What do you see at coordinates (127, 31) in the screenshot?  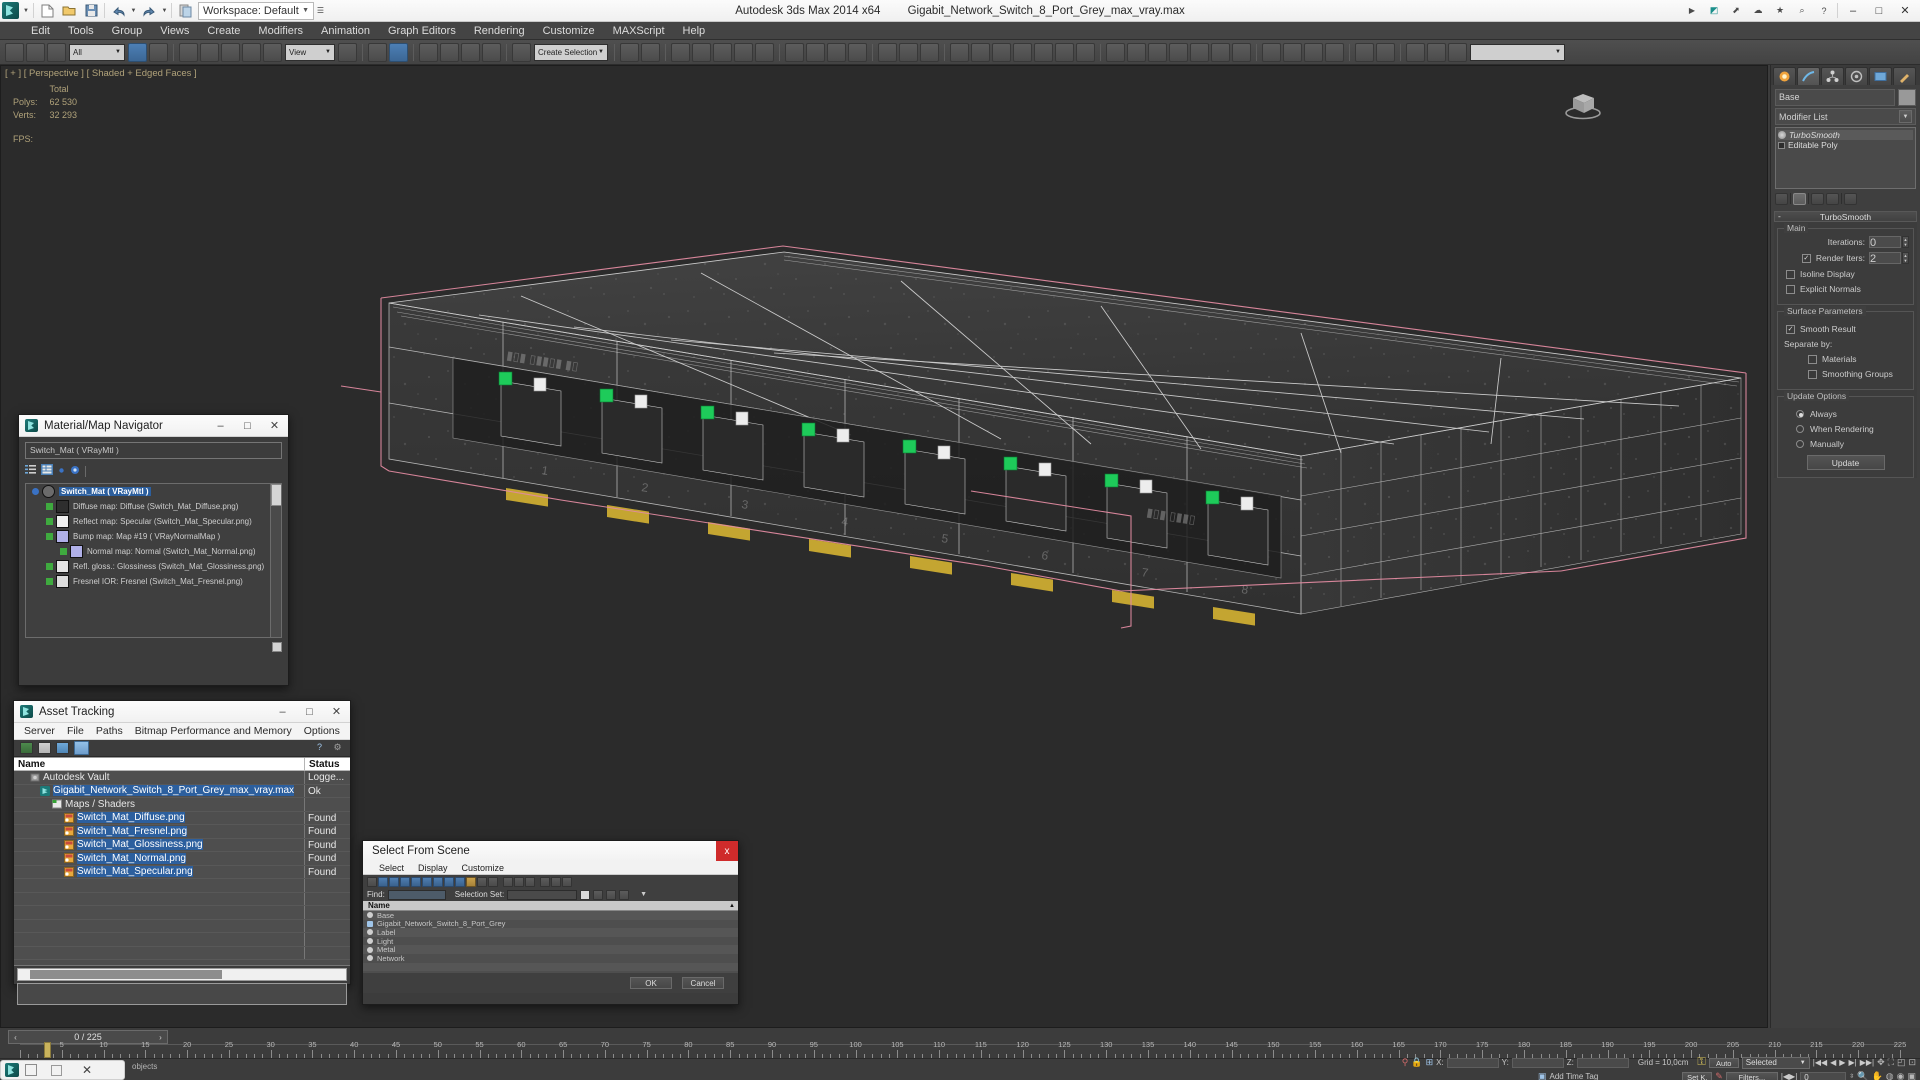 I see `menu-item-group: Group` at bounding box center [127, 31].